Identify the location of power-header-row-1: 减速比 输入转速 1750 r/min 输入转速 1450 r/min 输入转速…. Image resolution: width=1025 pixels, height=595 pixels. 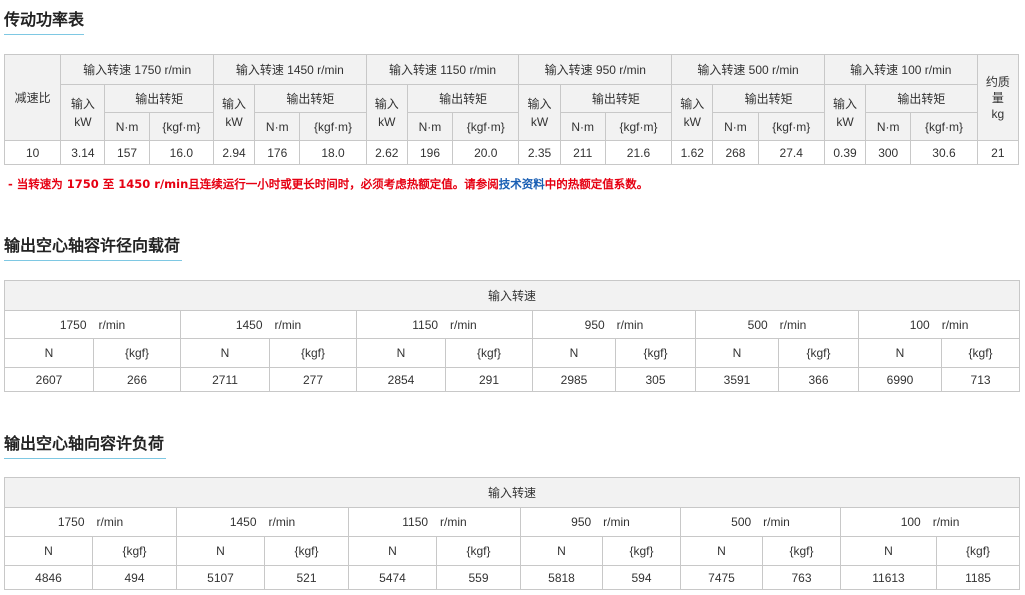
(511, 97).